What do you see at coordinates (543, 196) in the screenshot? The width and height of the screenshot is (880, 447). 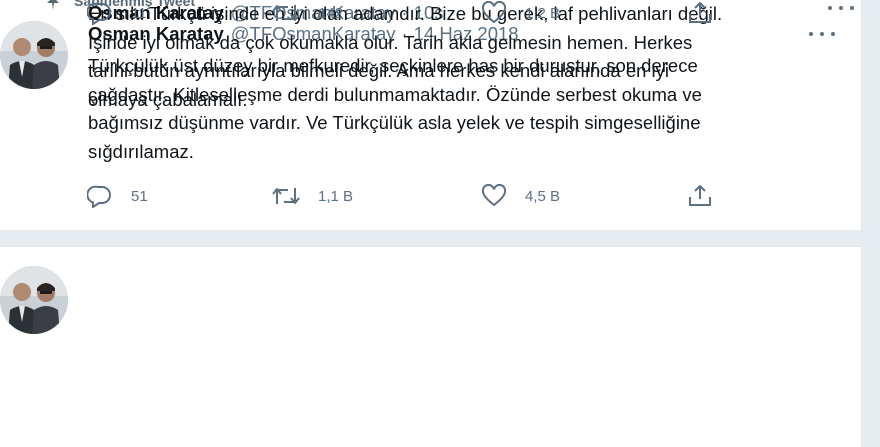 I see `like-count: 4,5 B` at bounding box center [543, 196].